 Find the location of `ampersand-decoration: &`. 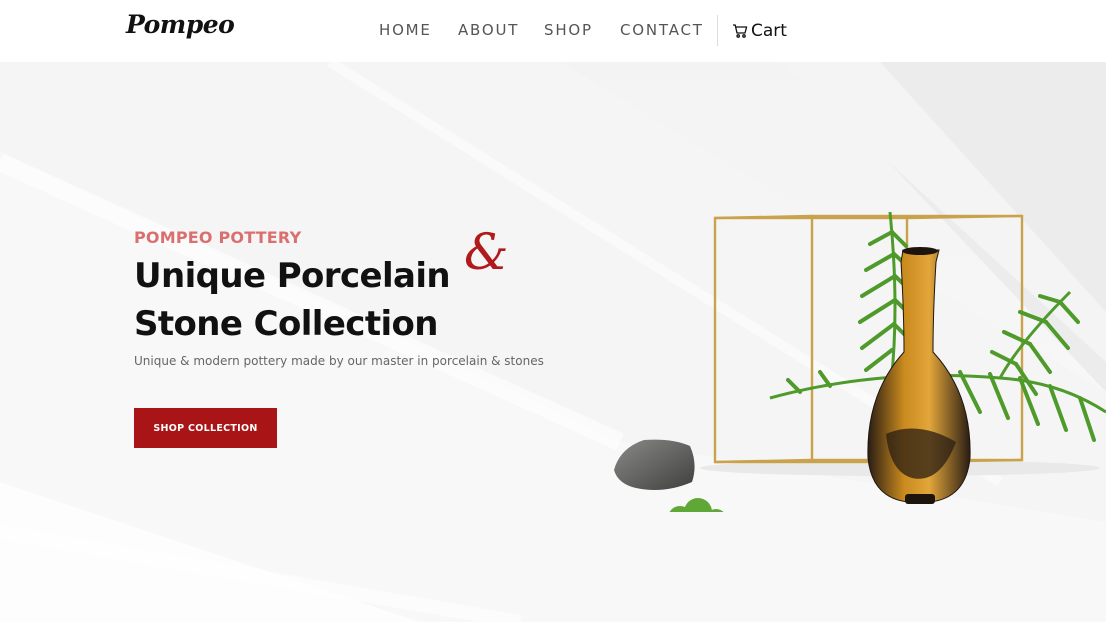

ampersand-decoration: & is located at coordinates (486, 252).